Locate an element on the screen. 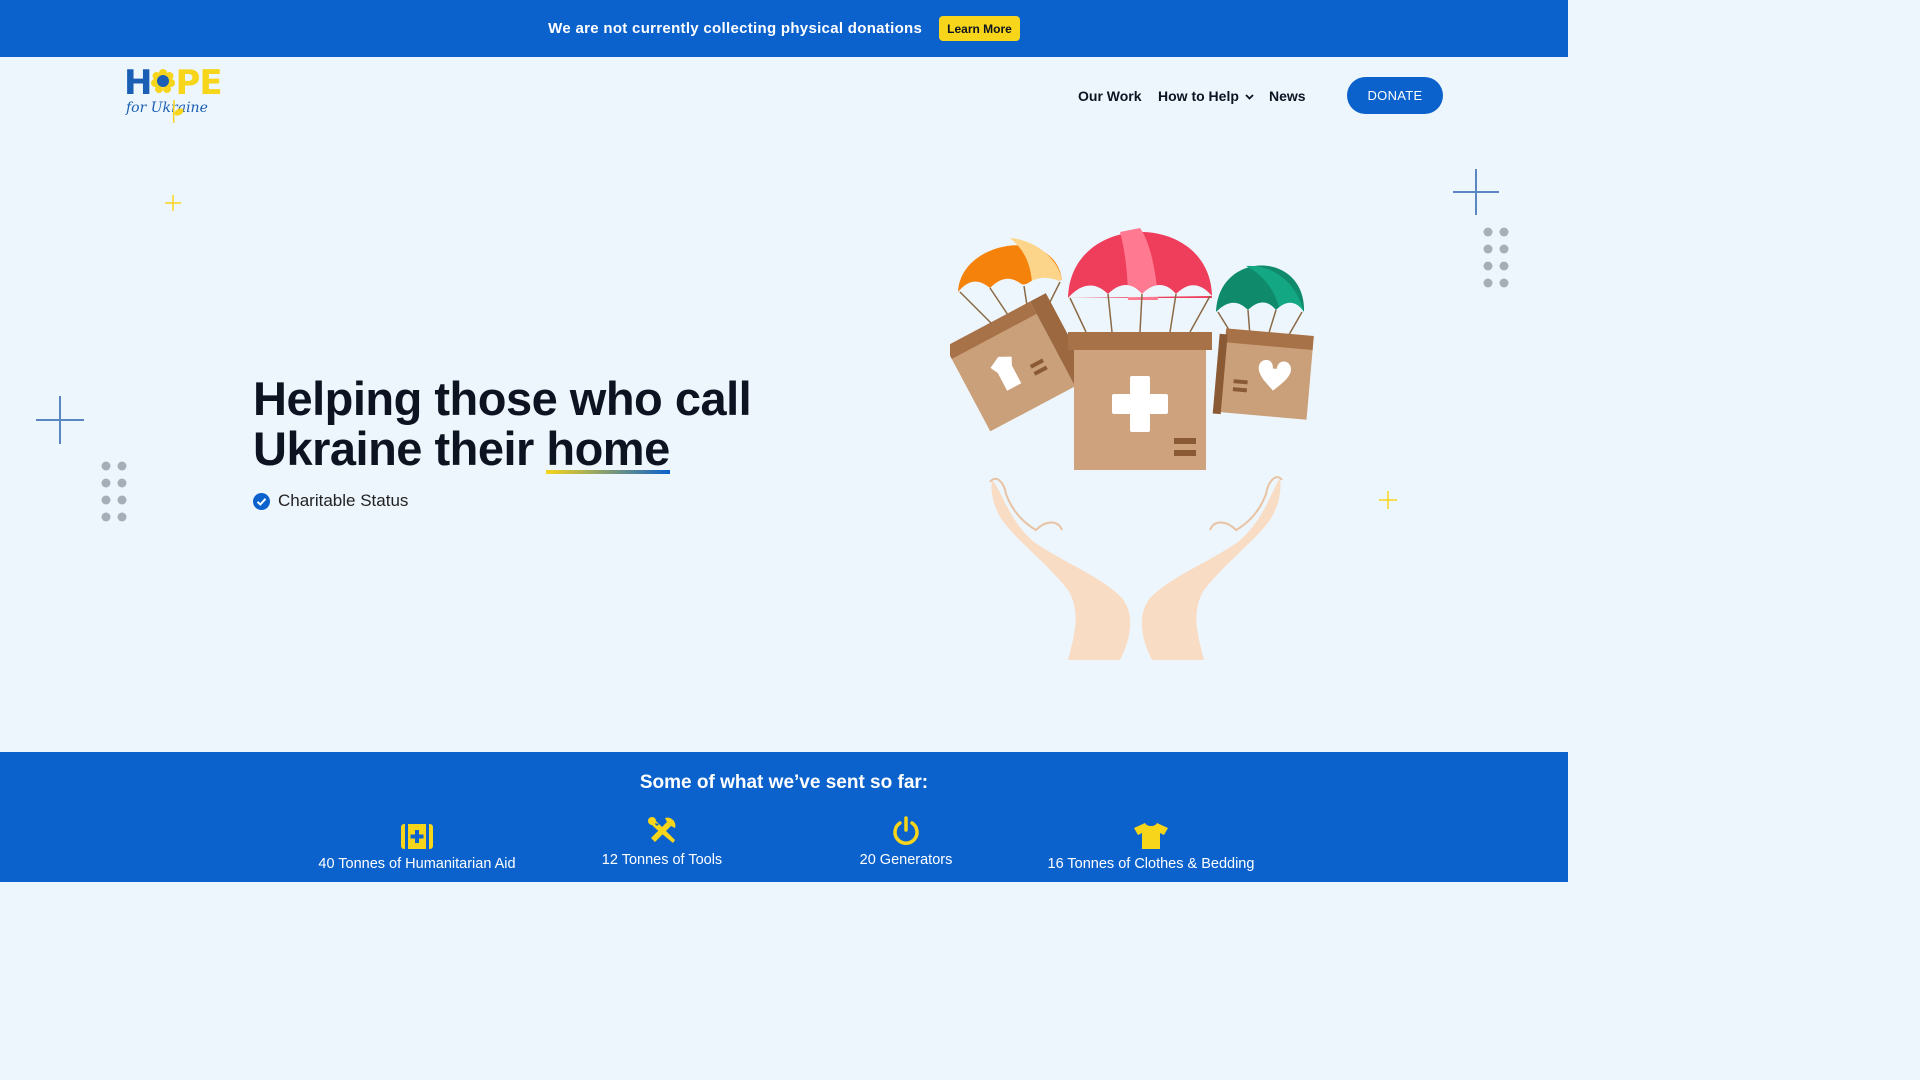  logo-wordmark: H PE is located at coordinates (173, 83).